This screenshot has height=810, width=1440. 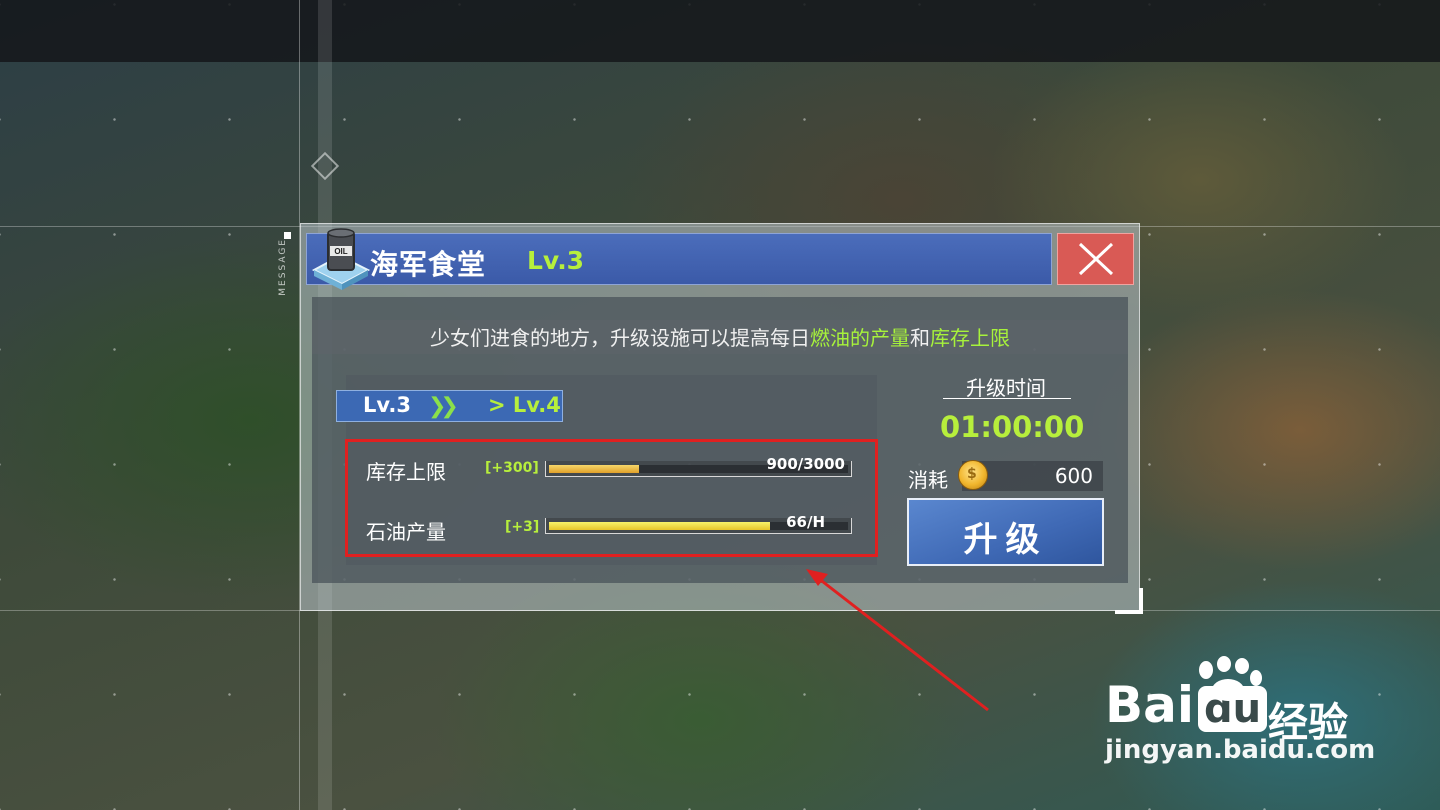 I want to click on baidu-url: jingyan.baidu.com, so click(x=1240, y=750).